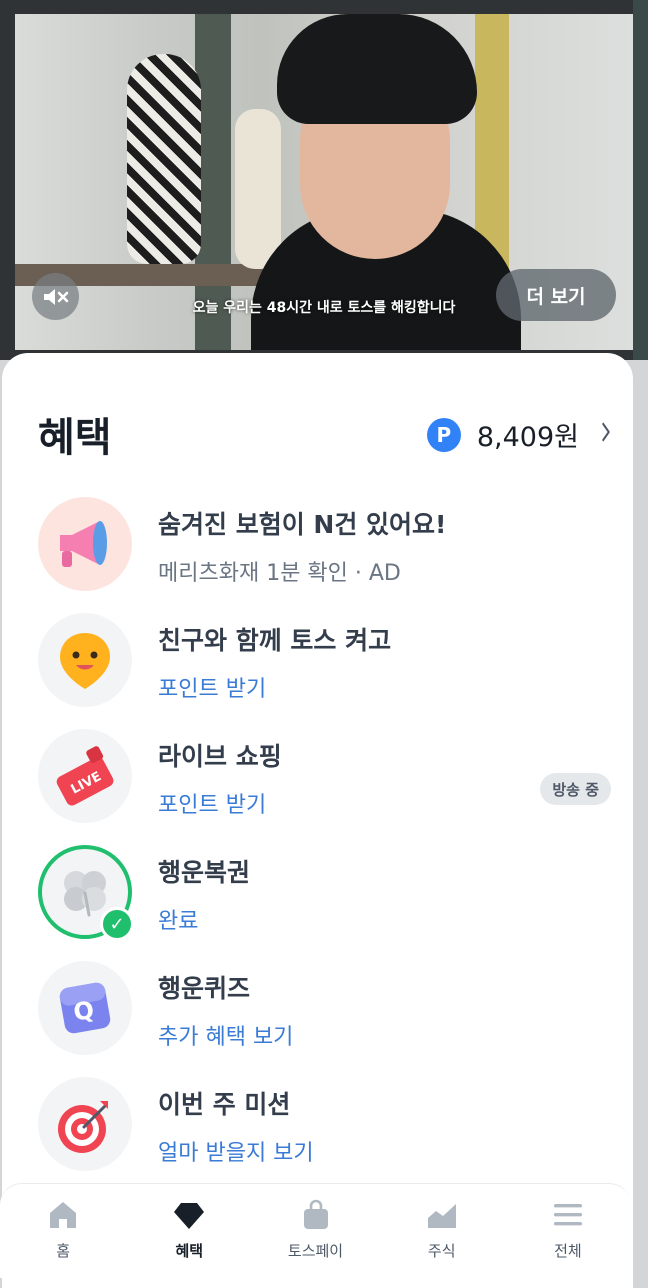 The image size is (648, 1288). I want to click on benefit-item-lucky-quiz: Q 행운퀴즈 추가 혜택 보기, so click(317, 1007).